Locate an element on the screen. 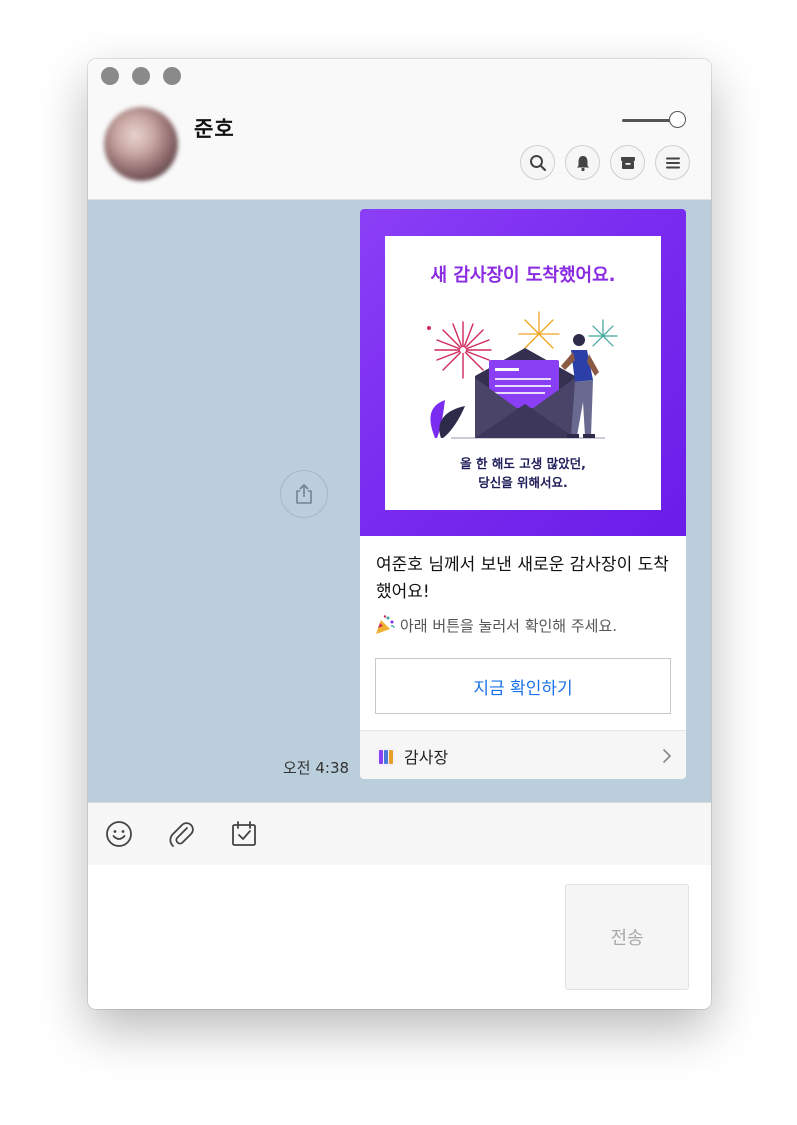 The width and height of the screenshot is (797, 1125). bell-icon is located at coordinates (582, 163).